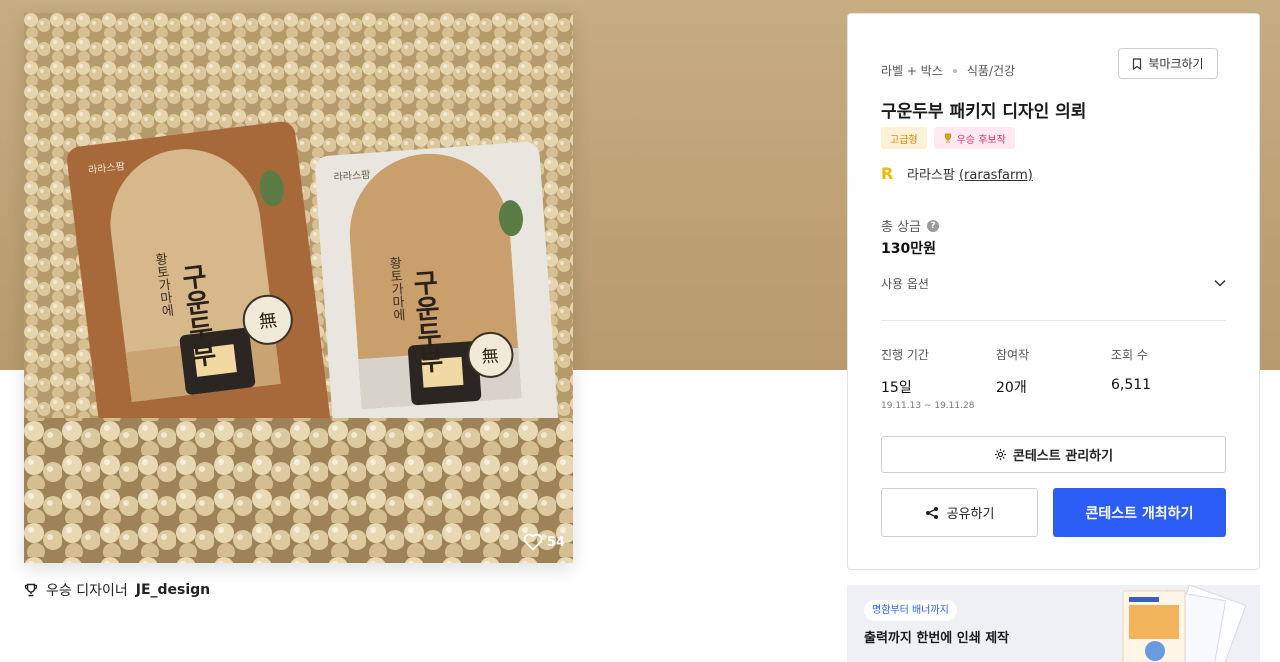 Image resolution: width=1280 pixels, height=662 pixels. Describe the element at coordinates (984, 112) in the screenshot. I see `contest-title: 구운두부 패키지 디자인 의뢰` at that location.